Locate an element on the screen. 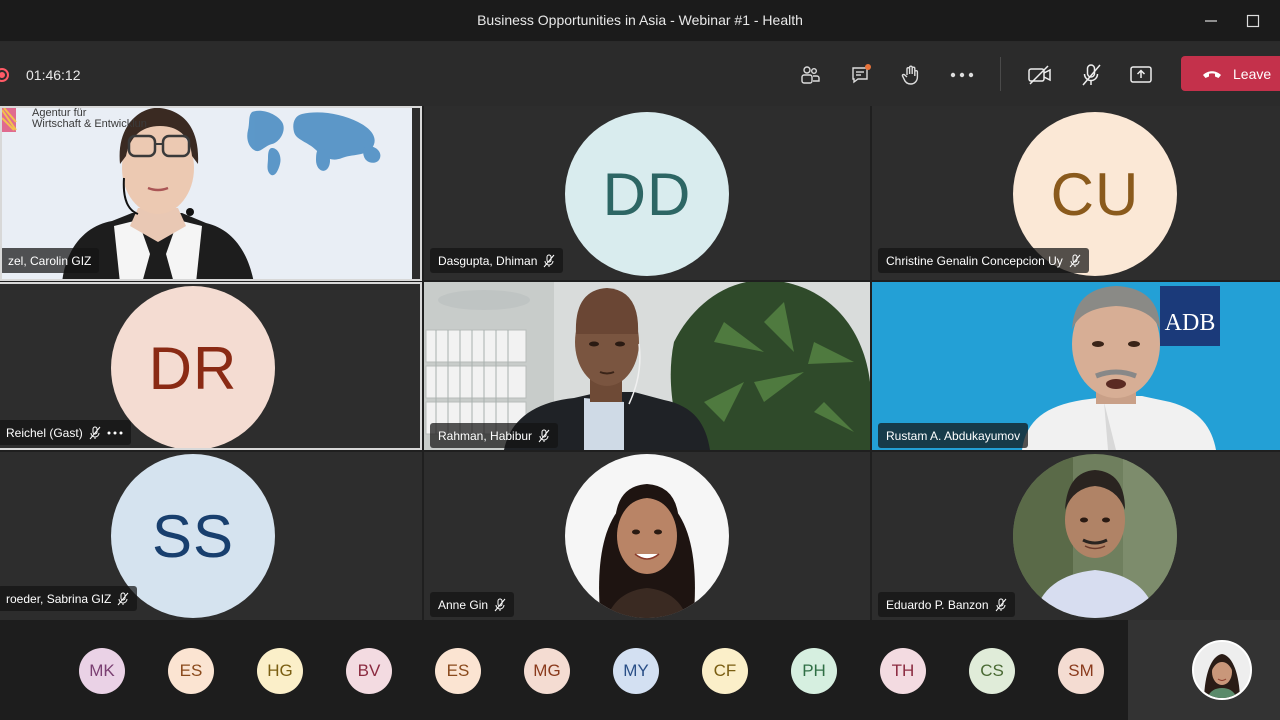  phone-hangup-icon is located at coordinates (1212, 74).